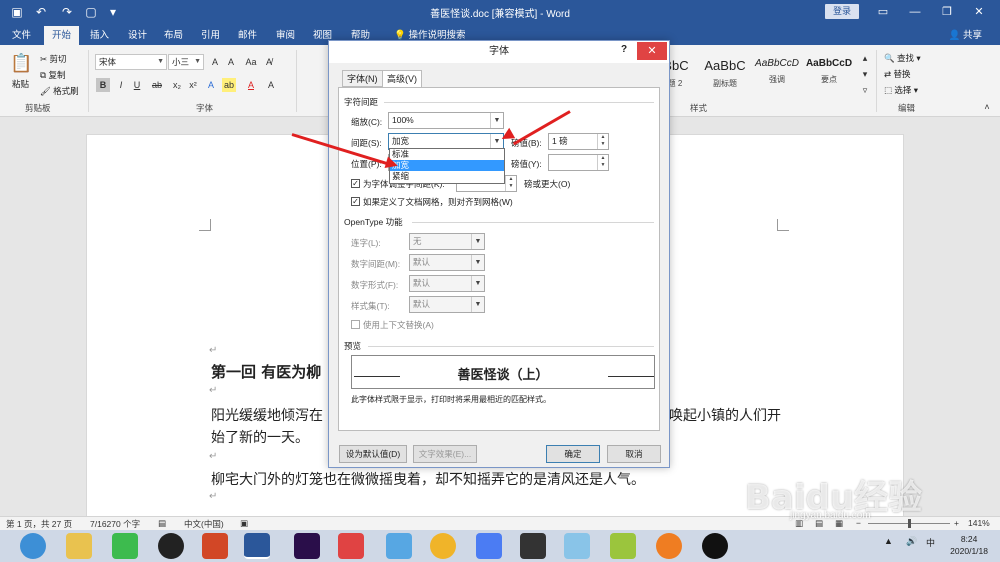 The width and height of the screenshot is (1000, 562). Describe the element at coordinates (39, 524) in the screenshot. I see `page-count: 第 1 页，共 27 页` at that location.